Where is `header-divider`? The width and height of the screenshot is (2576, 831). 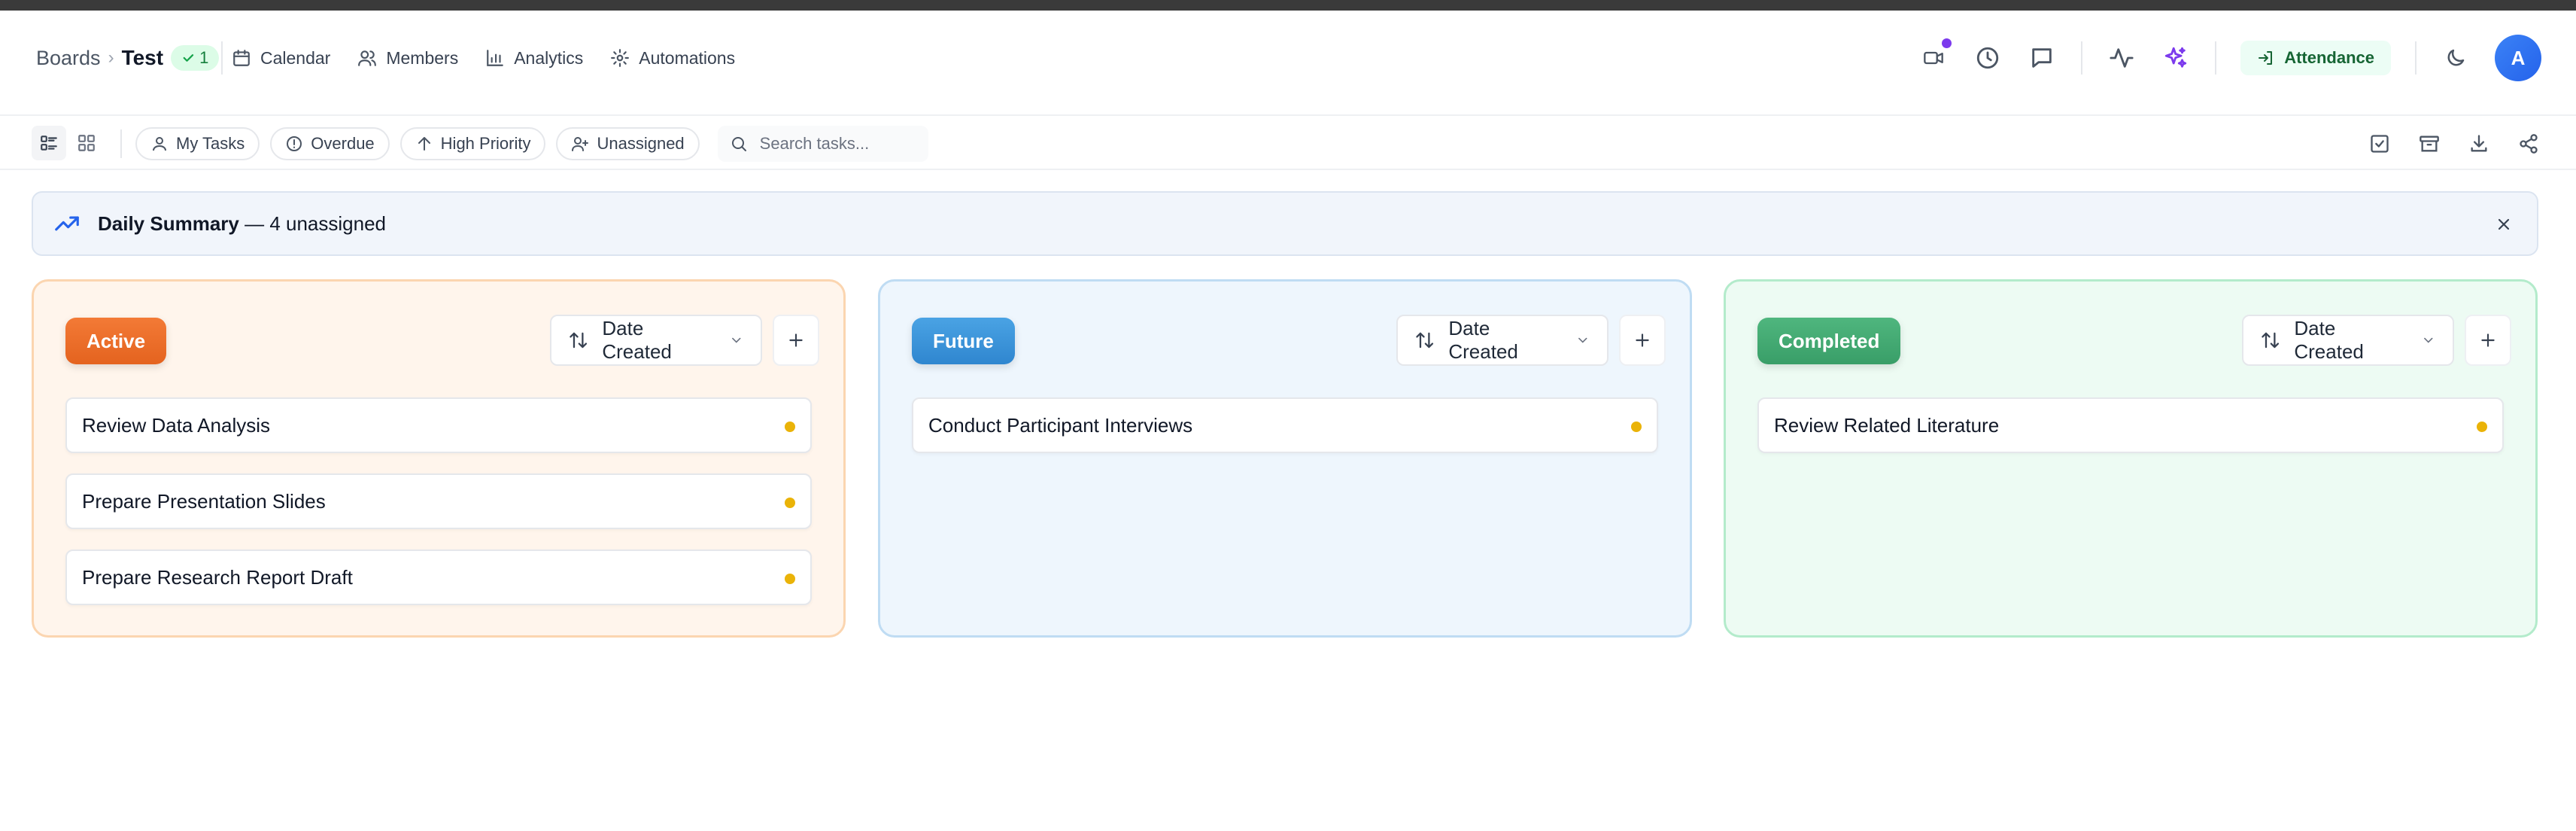
header-divider is located at coordinates (222, 58).